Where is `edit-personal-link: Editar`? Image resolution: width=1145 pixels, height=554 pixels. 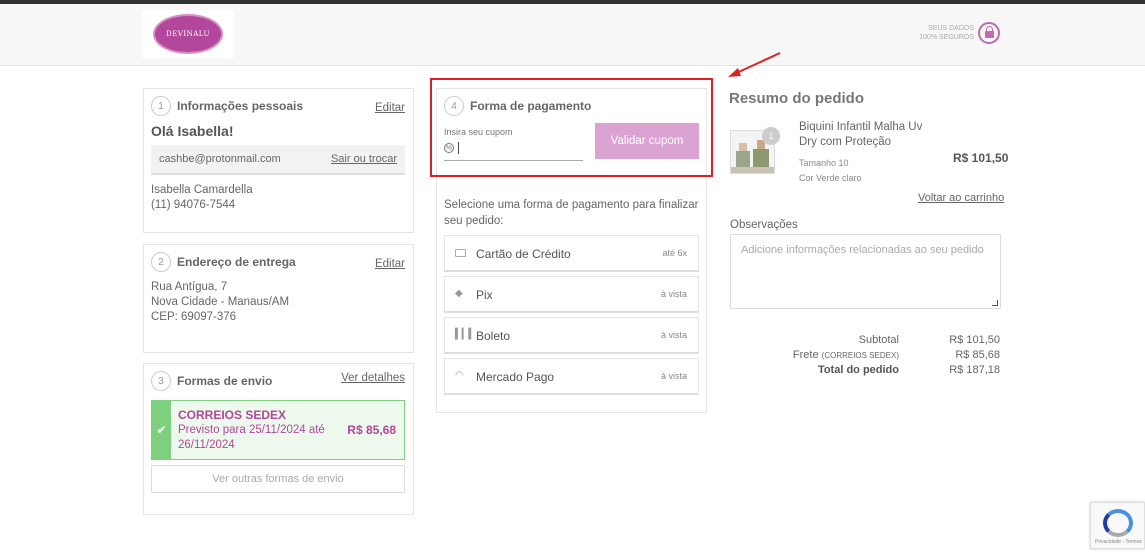 edit-personal-link: Editar is located at coordinates (390, 108).